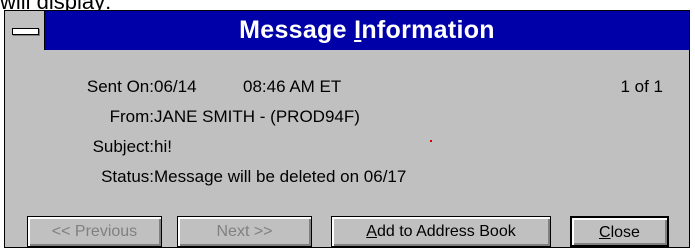  I want to click on add-to-address-book-button: Add to Address Book, so click(441, 231).